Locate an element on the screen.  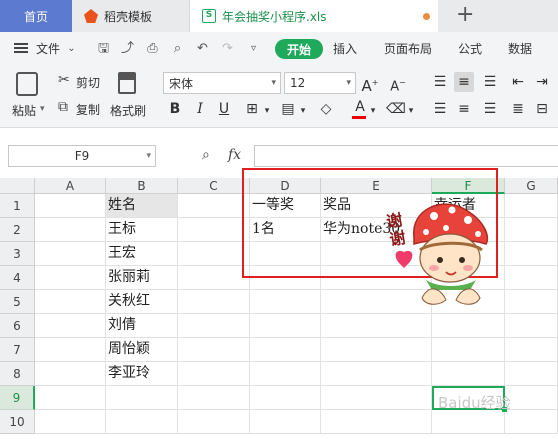
cell-c3 is located at coordinates (214, 254).